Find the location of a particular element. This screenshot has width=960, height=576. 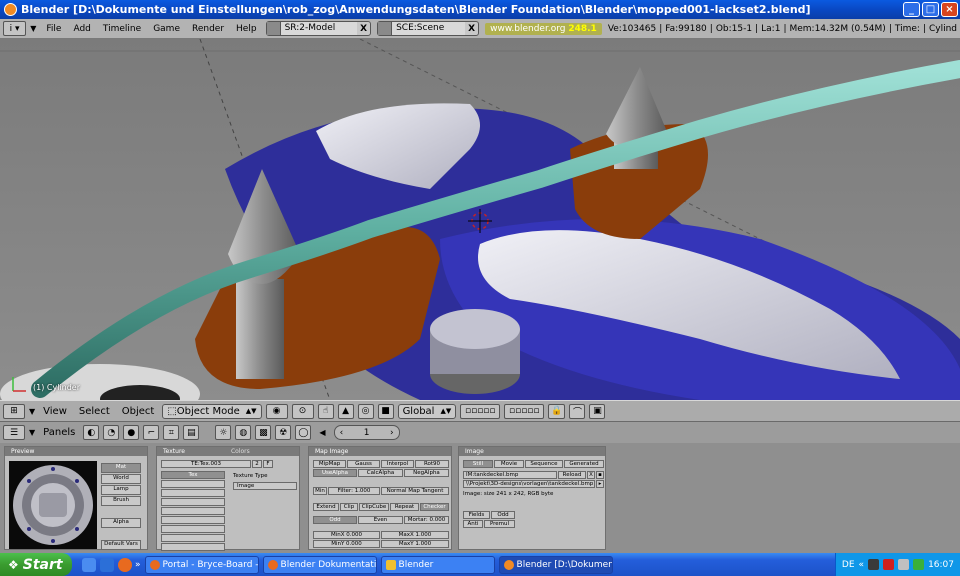

draw-type-icon: ◉ is located at coordinates (276, 411).